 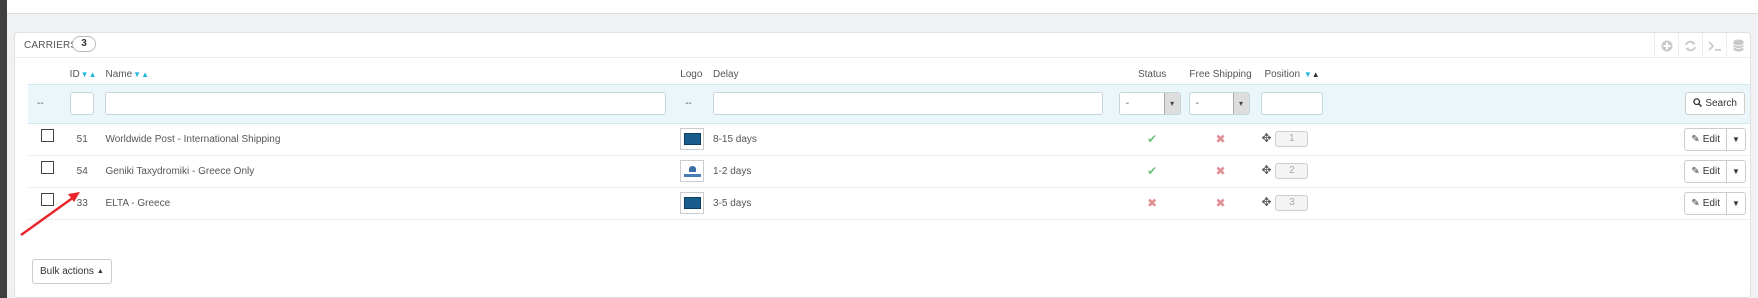 What do you see at coordinates (51, 45) in the screenshot?
I see `panel-title: CARRIERS` at bounding box center [51, 45].